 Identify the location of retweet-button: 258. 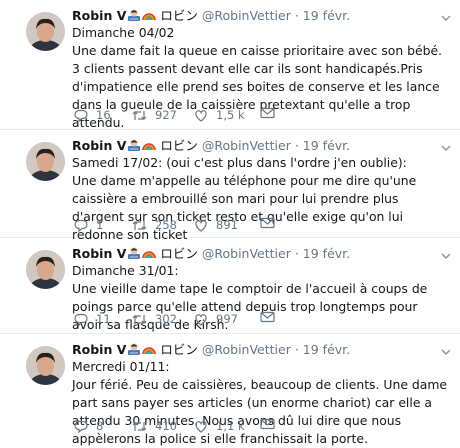
(154, 225).